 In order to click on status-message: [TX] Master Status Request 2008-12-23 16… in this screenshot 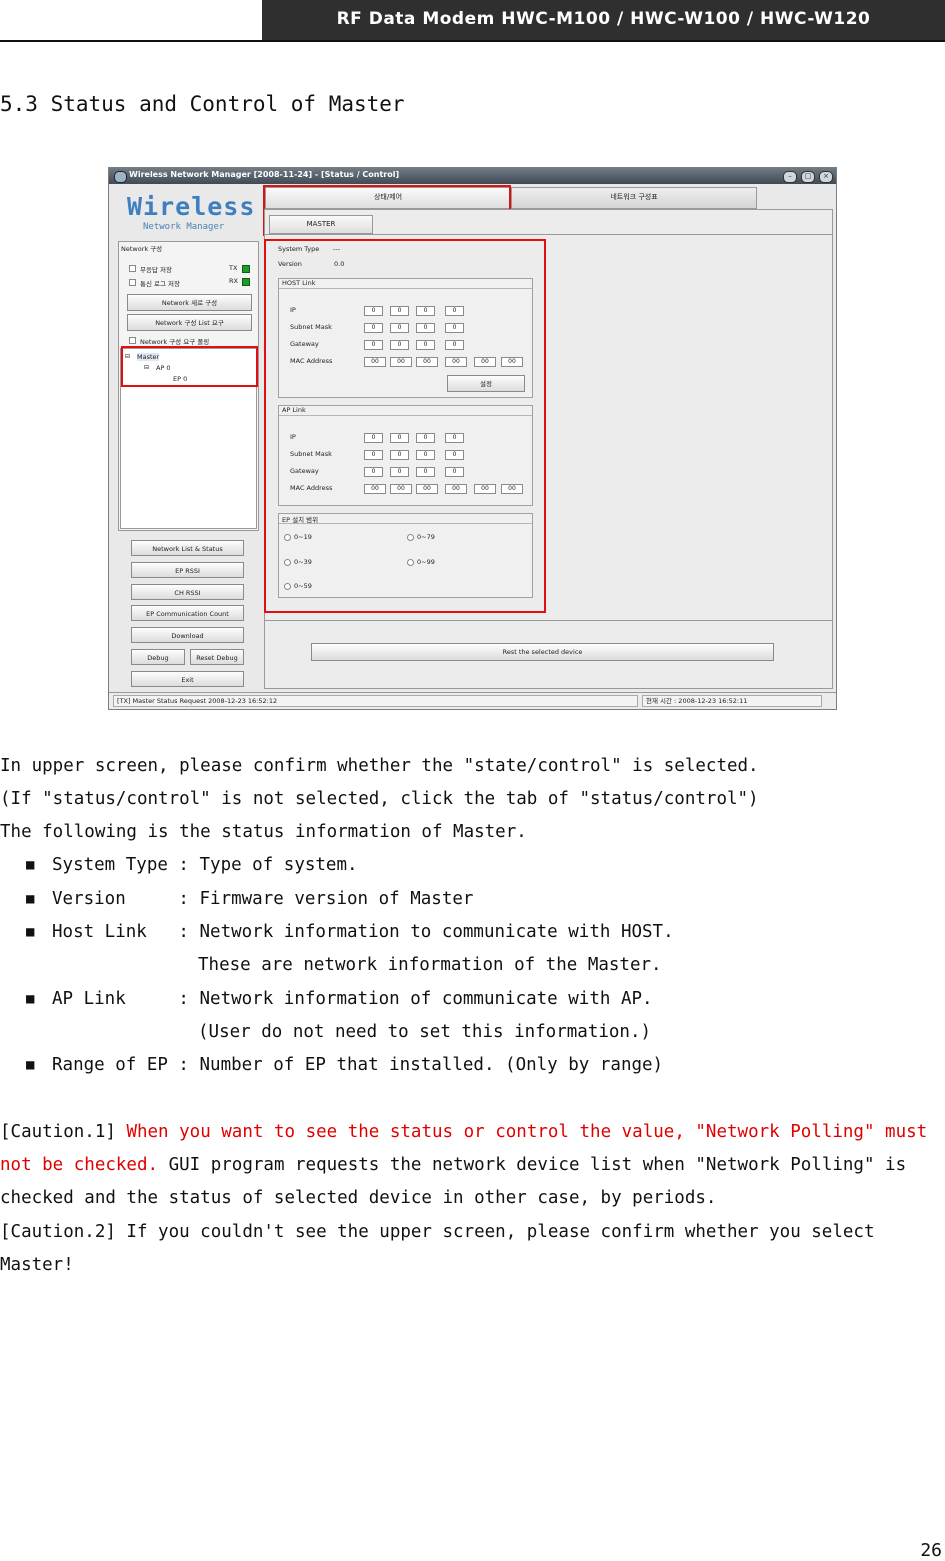, I will do `click(375, 701)`.